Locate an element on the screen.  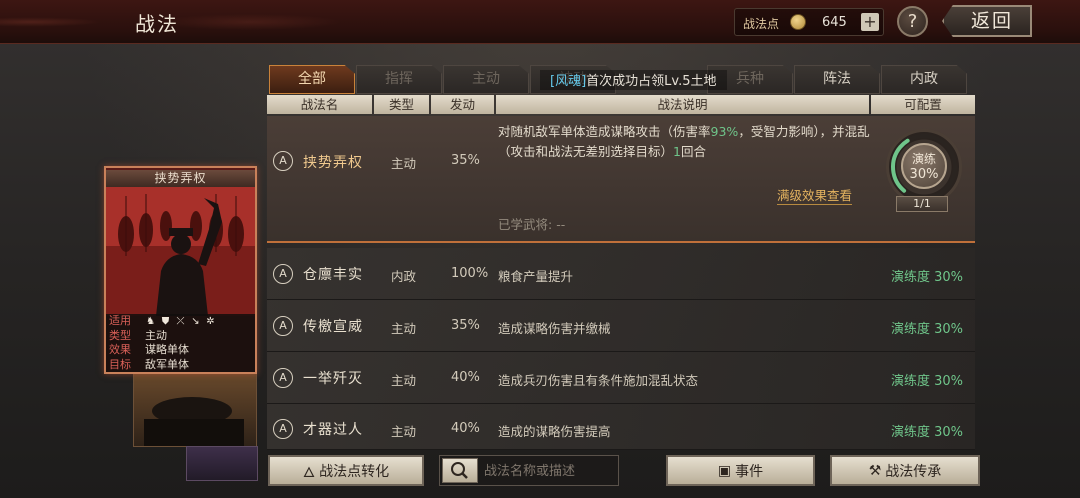
card-title: 挟势弄权 is located at coordinates (180, 178).